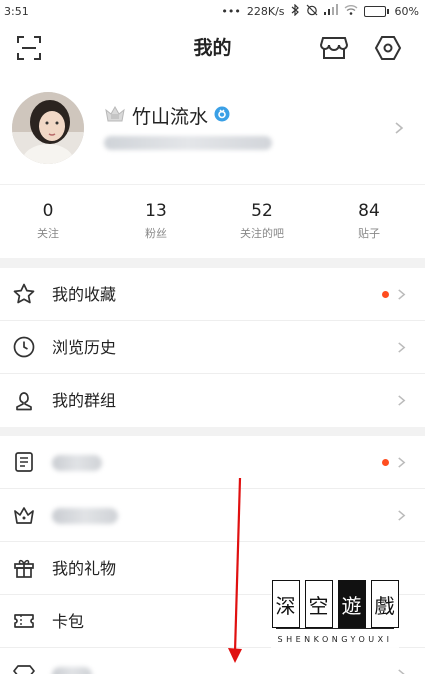 This screenshot has height=674, width=425. Describe the element at coordinates (318, 604) in the screenshot. I see `watermark-char: 空` at that location.